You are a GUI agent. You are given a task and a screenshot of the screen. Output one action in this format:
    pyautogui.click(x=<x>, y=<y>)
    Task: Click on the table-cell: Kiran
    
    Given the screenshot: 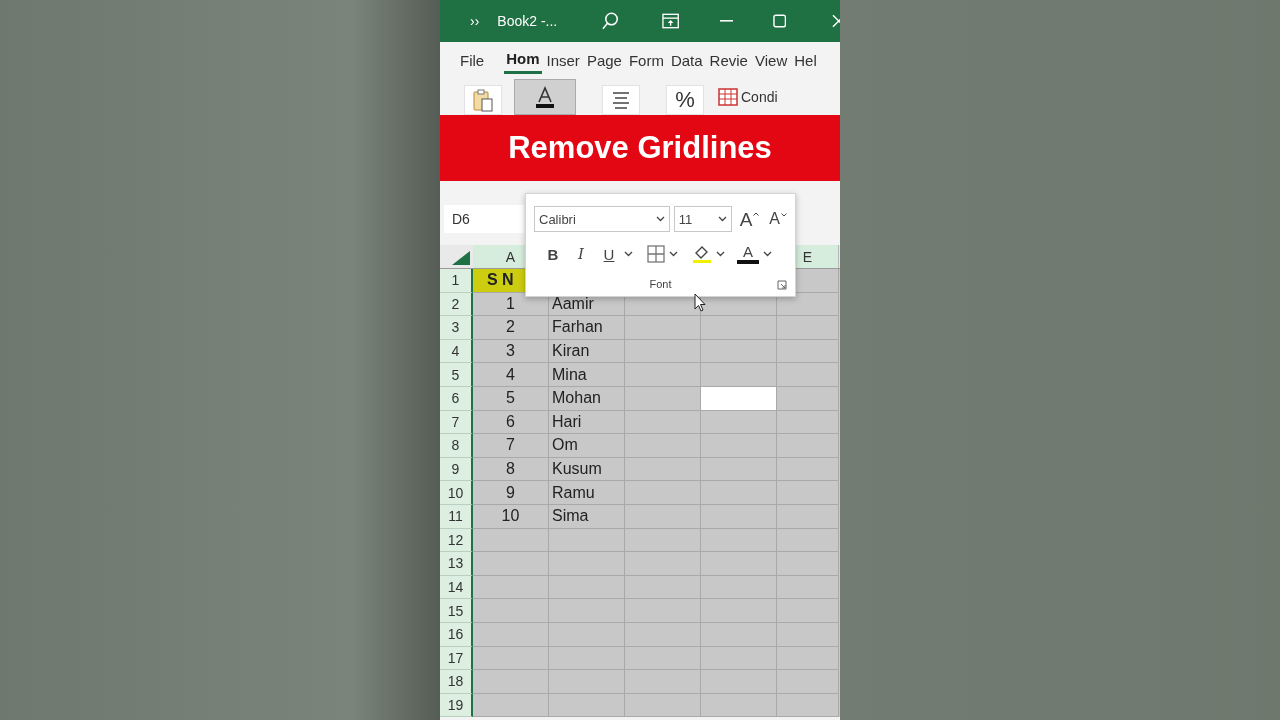 What is the action you would take?
    pyautogui.click(x=587, y=351)
    